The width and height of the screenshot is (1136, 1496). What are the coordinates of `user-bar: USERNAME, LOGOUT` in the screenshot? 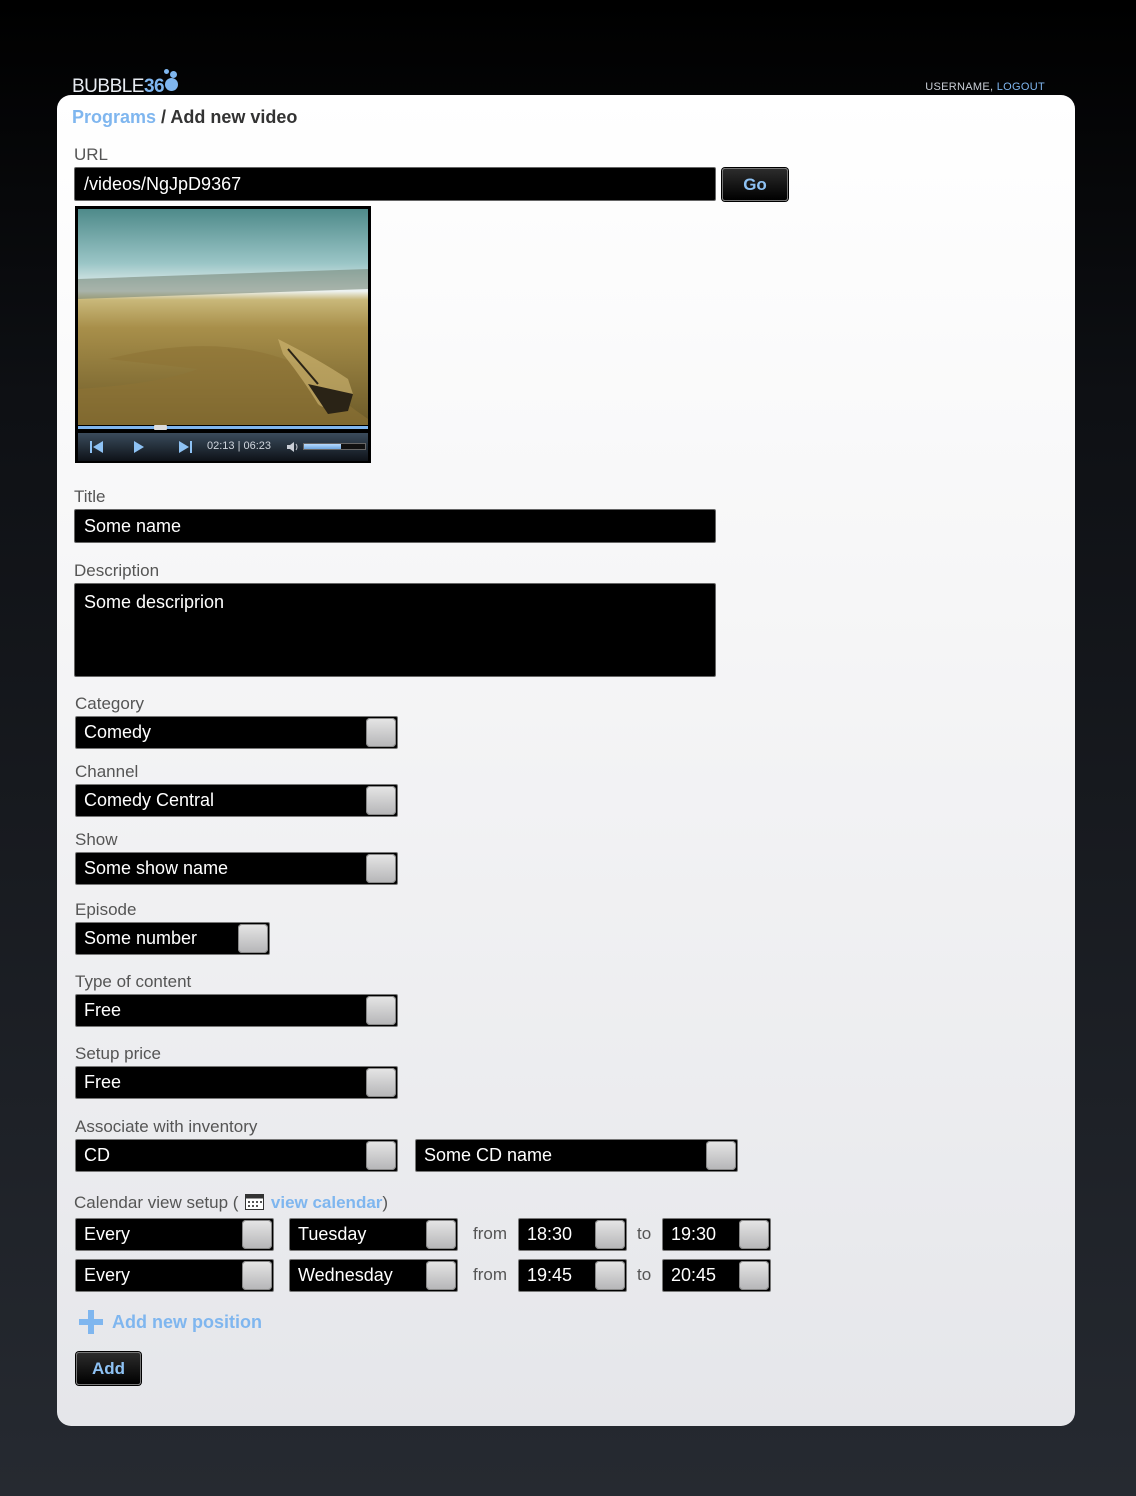 It's located at (985, 87).